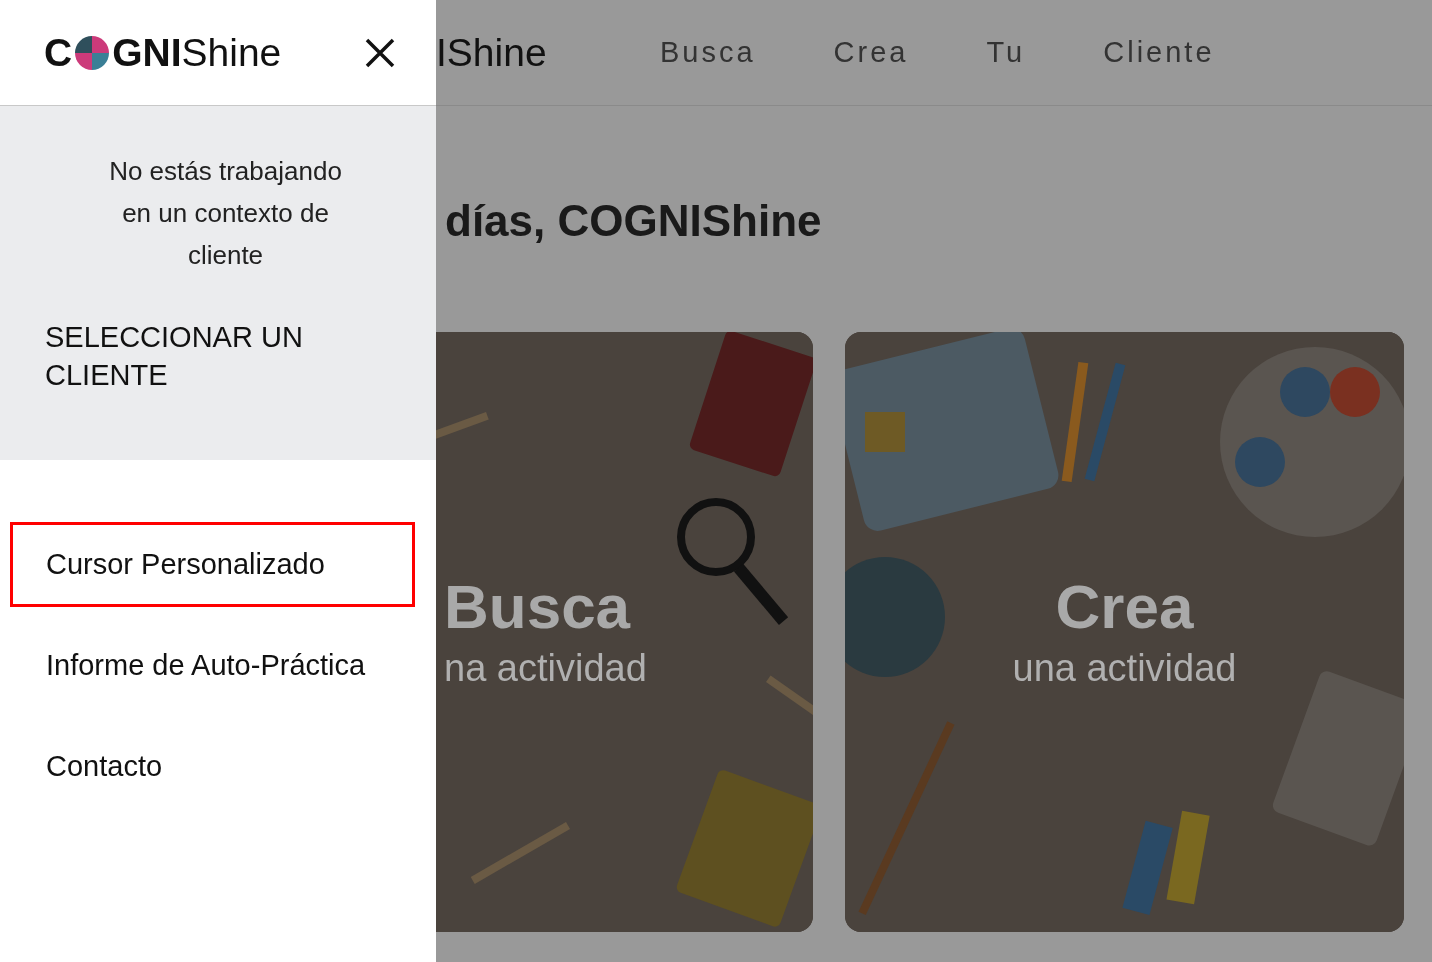 Image resolution: width=1432 pixels, height=962 pixels. I want to click on logo-text: Shine, so click(231, 52).